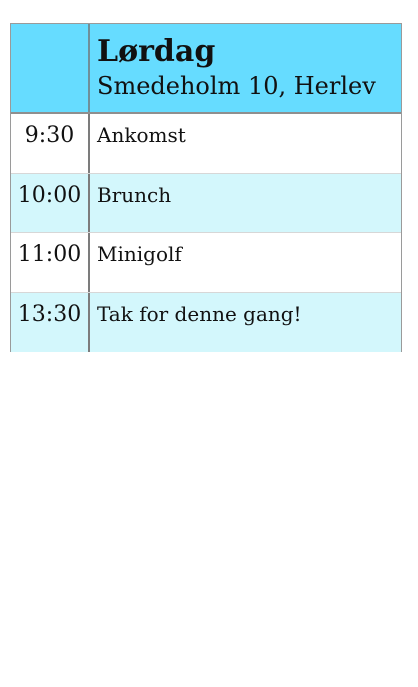 This screenshot has width=418, height=687. Describe the element at coordinates (141, 135) in the screenshot. I see `row-activity: Ankomst` at that location.